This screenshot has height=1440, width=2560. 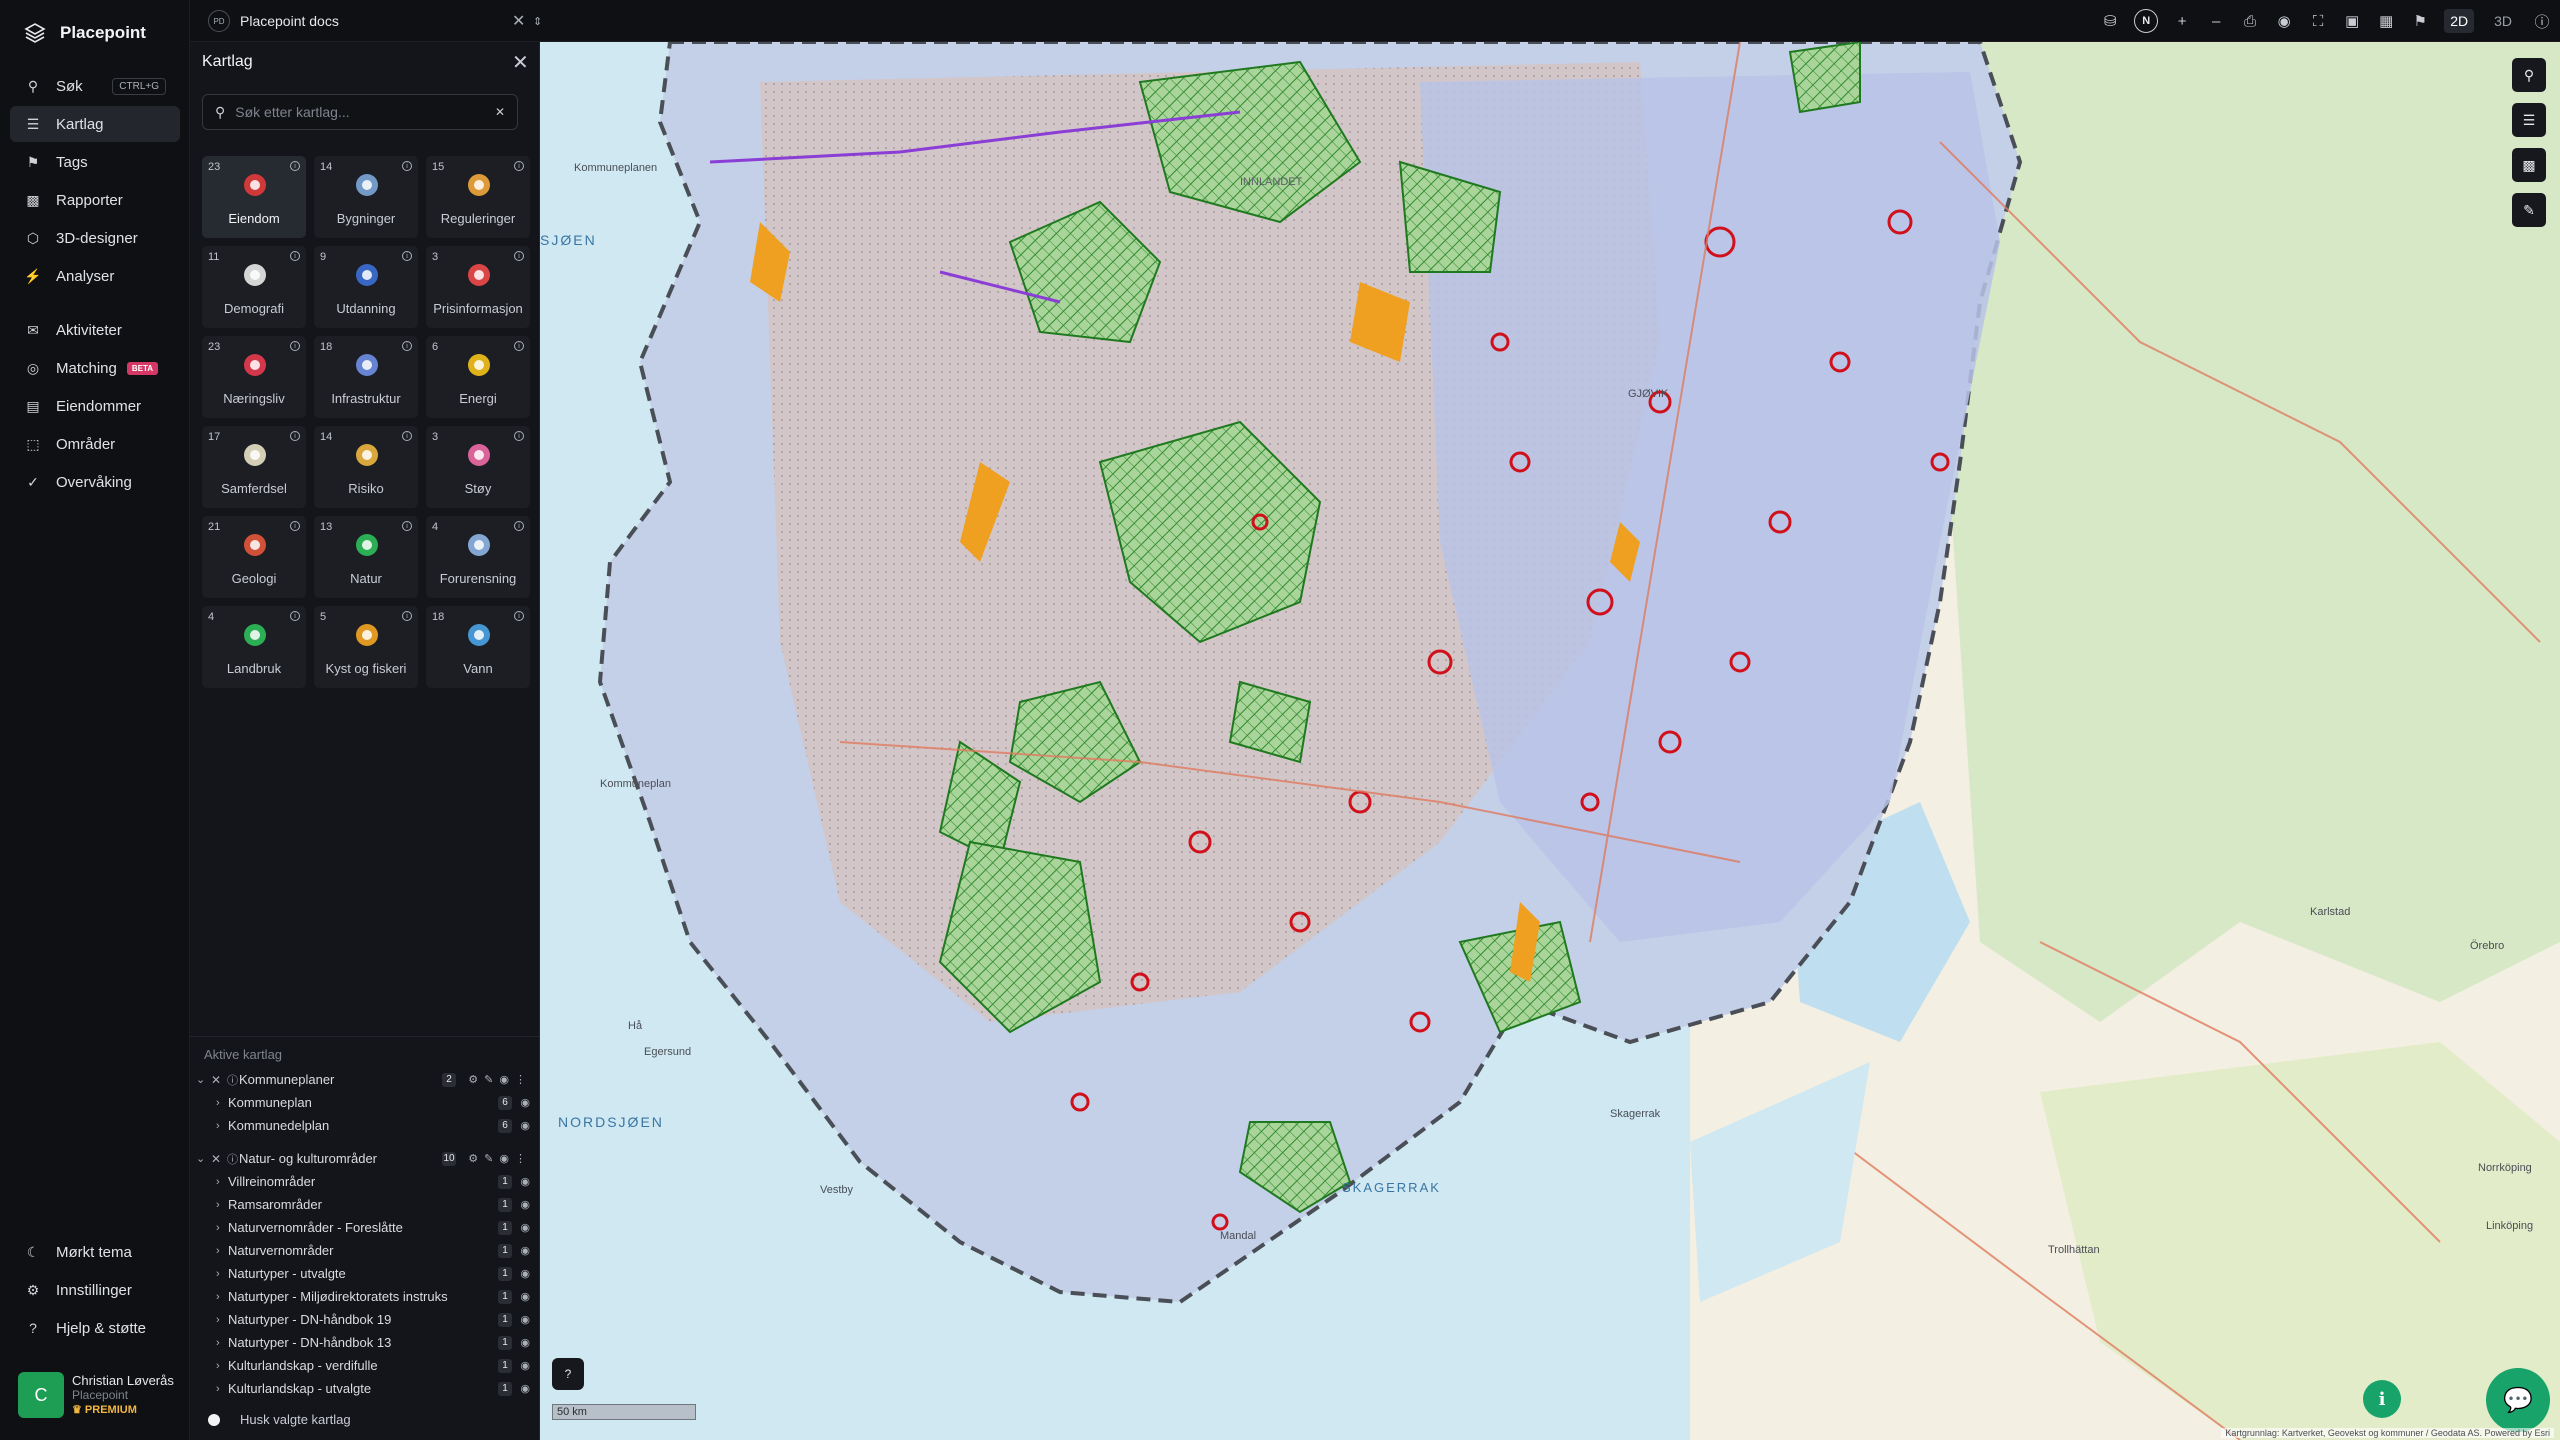 What do you see at coordinates (365, 1319) in the screenshot?
I see `layer-row: › Naturtyper - DN-håndbok 19 1 ◉` at bounding box center [365, 1319].